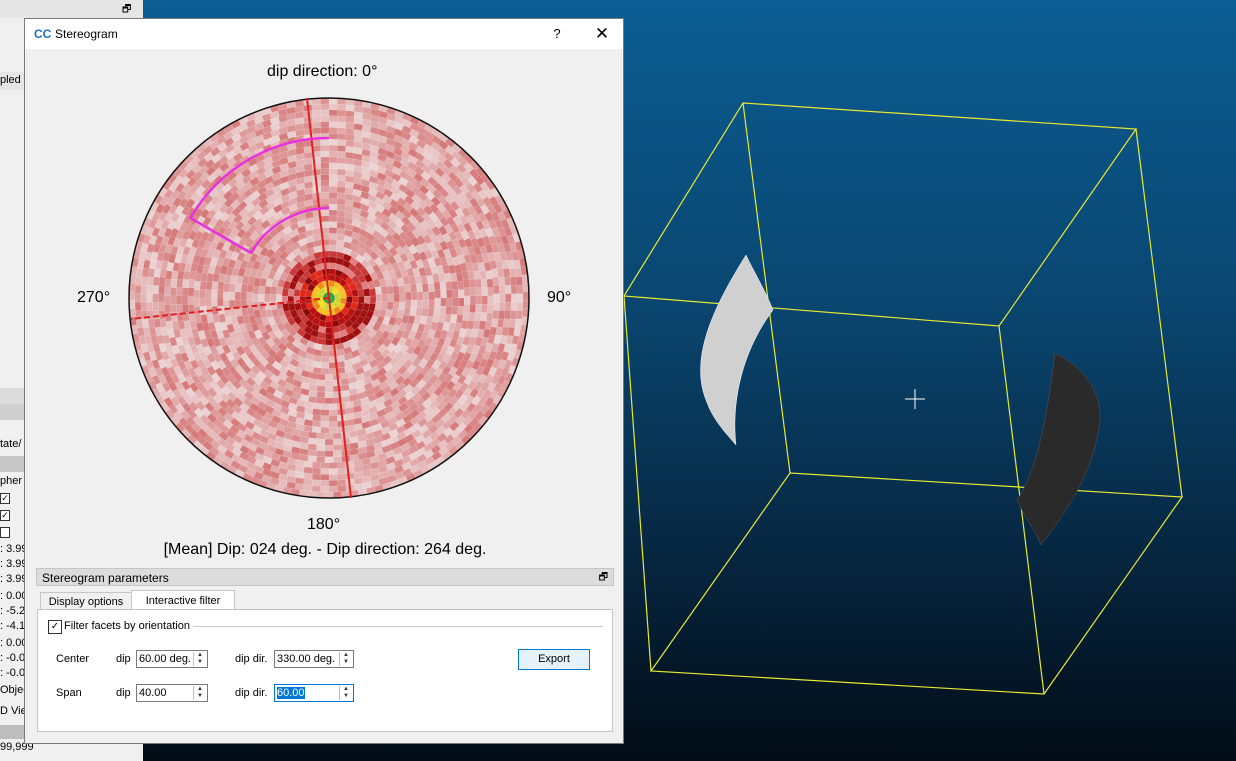 This screenshot has height=761, width=1236. What do you see at coordinates (123, 659) in the screenshot?
I see `center-dip-label: dip` at bounding box center [123, 659].